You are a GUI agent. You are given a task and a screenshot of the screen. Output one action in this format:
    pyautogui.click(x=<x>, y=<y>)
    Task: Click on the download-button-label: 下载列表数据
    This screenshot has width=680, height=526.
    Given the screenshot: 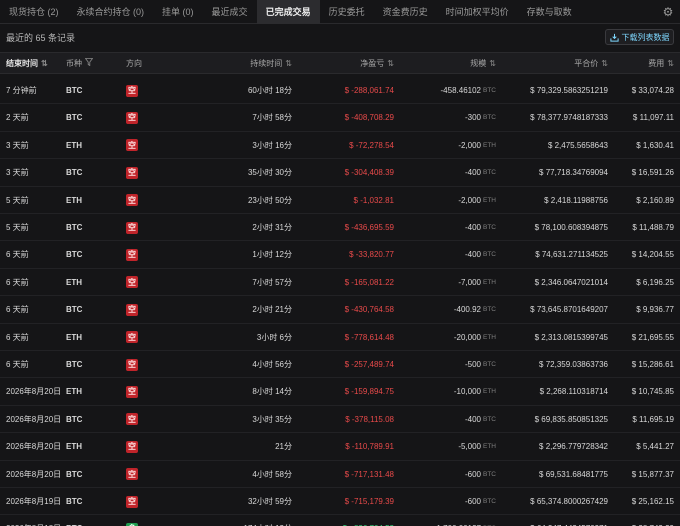 What is the action you would take?
    pyautogui.click(x=645, y=37)
    